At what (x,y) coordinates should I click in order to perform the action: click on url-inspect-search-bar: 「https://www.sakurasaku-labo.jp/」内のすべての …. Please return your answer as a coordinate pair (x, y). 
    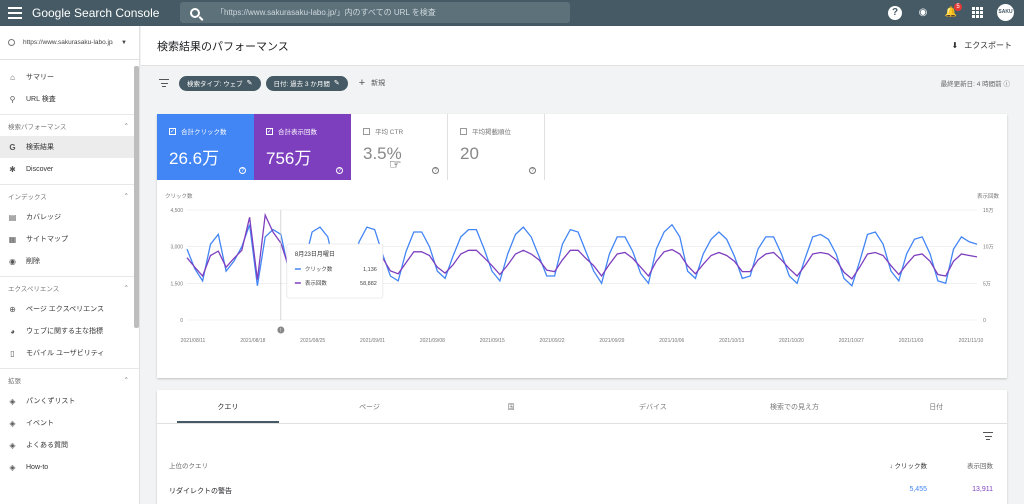
    Looking at the image, I should click on (375, 12).